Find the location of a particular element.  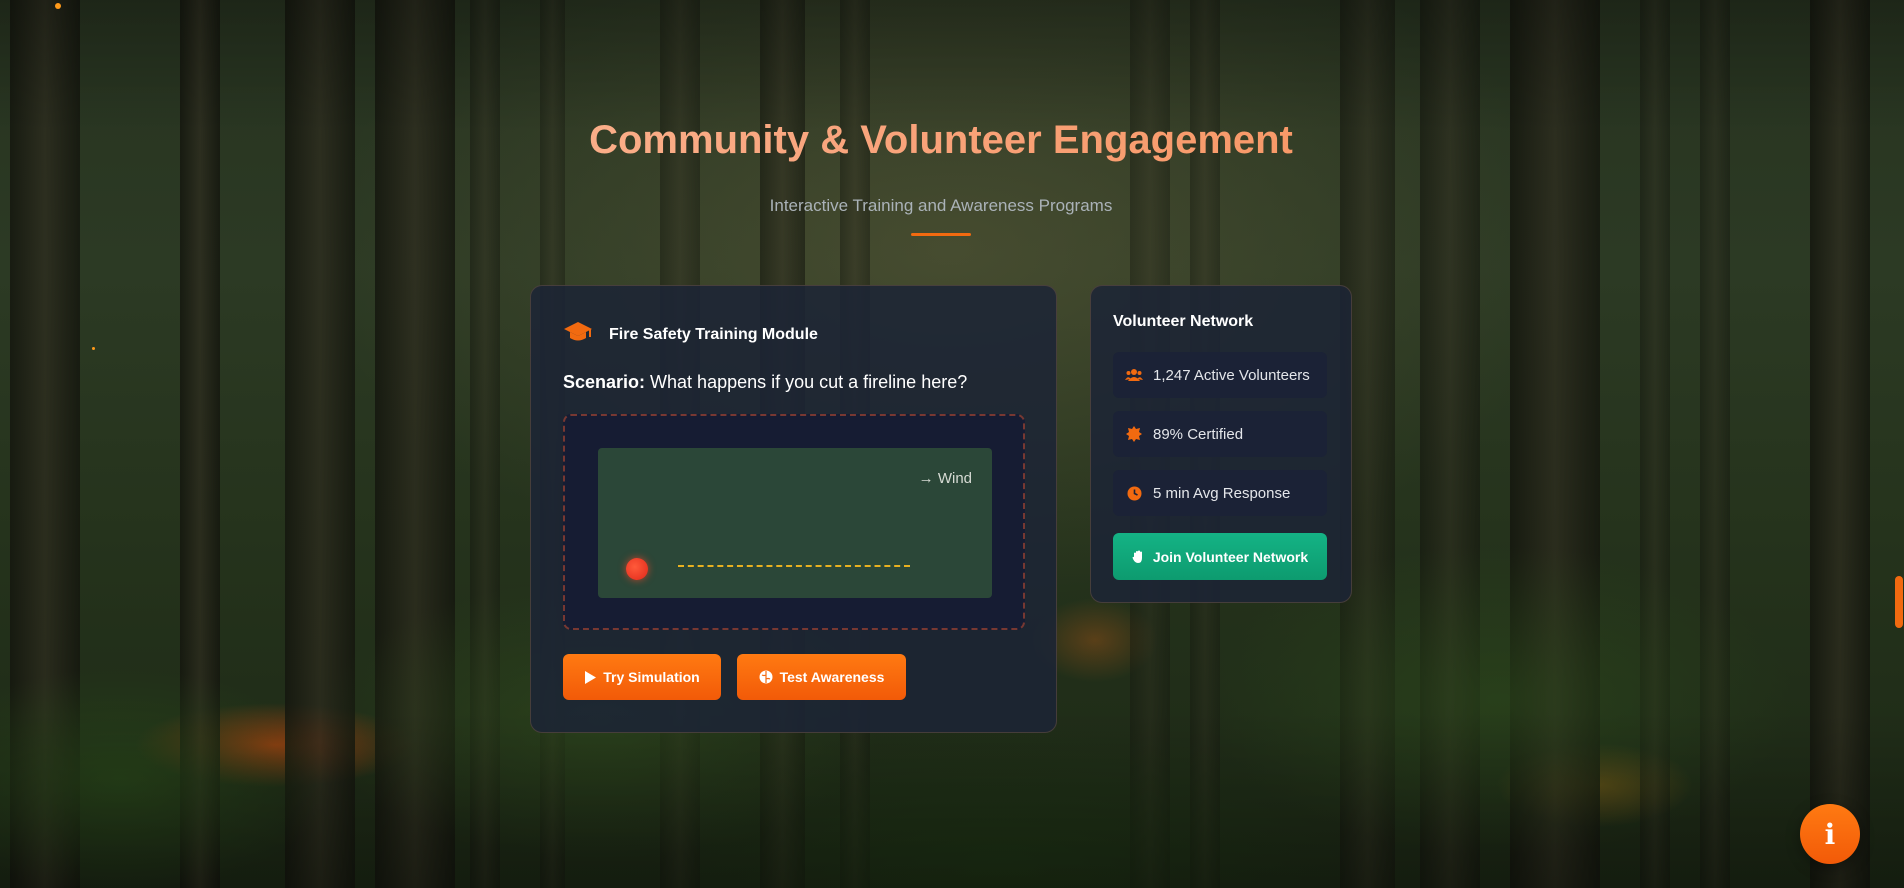

test-awareness-button: Test Awareness is located at coordinates (821, 677).